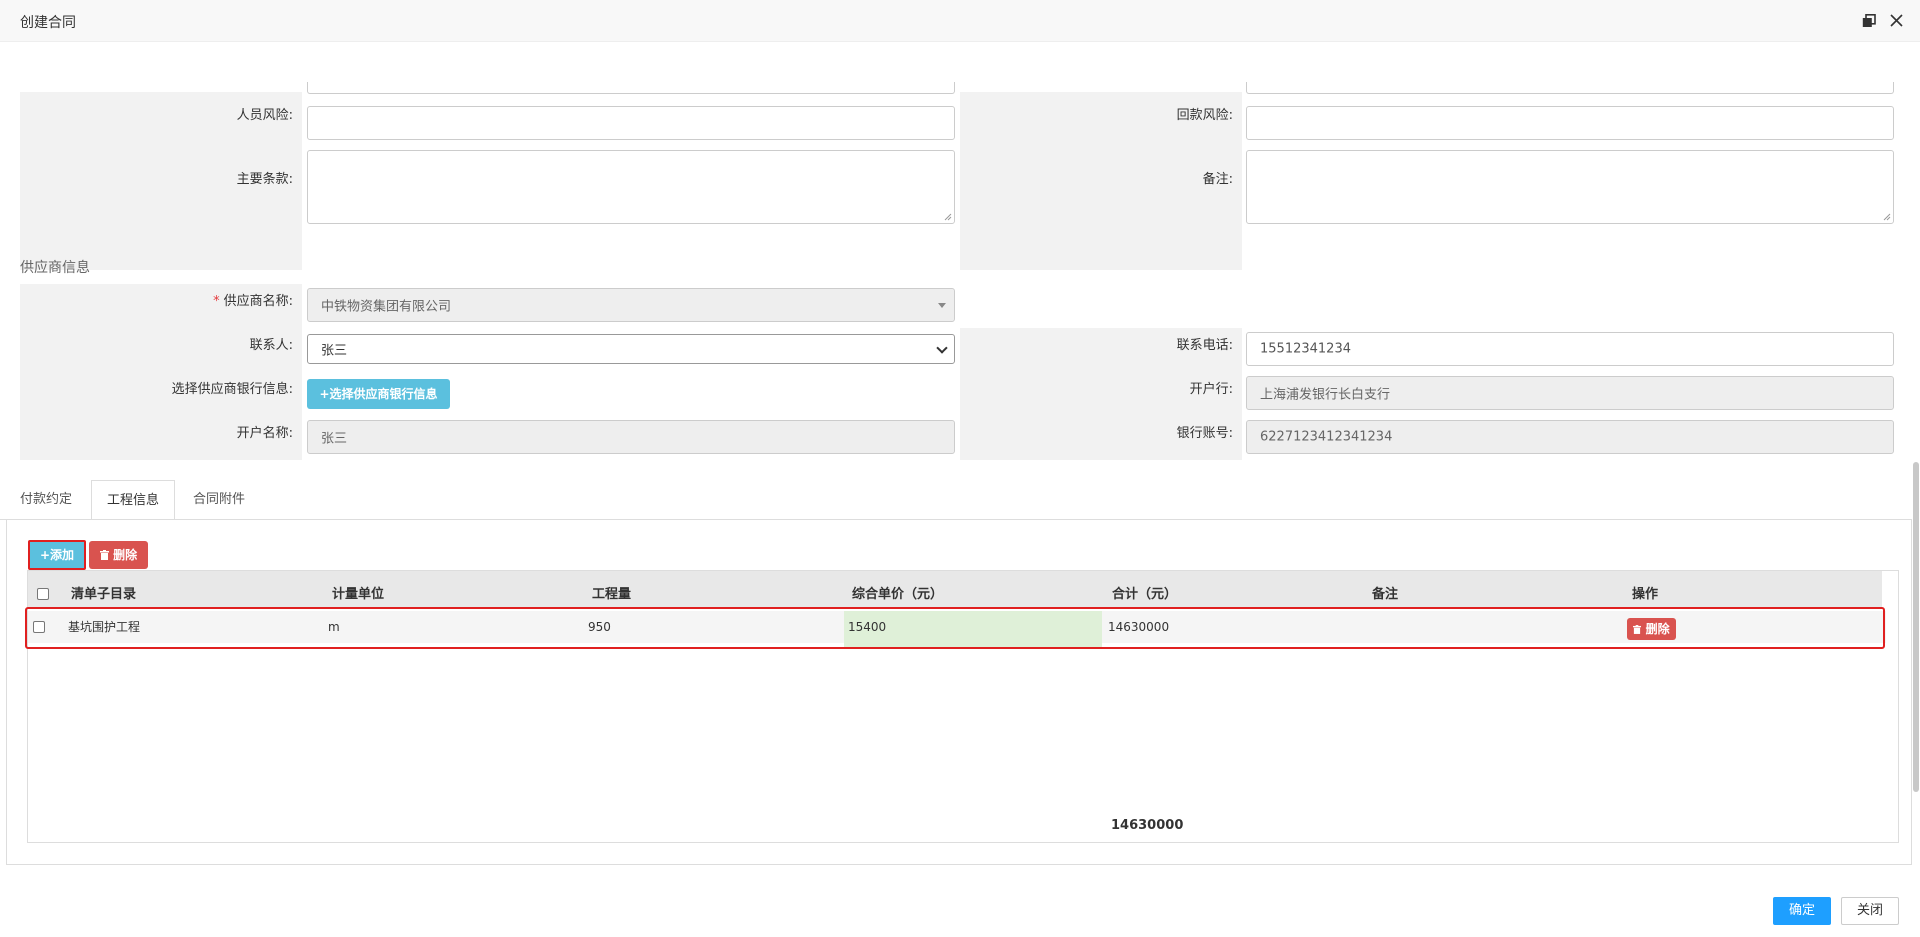 This screenshot has width=1920, height=937. What do you see at coordinates (942, 305) in the screenshot?
I see `caret-down-icon` at bounding box center [942, 305].